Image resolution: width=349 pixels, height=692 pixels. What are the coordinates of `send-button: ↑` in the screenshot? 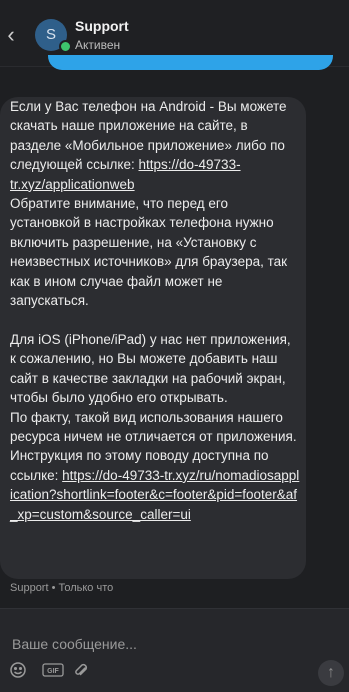 It's located at (331, 673).